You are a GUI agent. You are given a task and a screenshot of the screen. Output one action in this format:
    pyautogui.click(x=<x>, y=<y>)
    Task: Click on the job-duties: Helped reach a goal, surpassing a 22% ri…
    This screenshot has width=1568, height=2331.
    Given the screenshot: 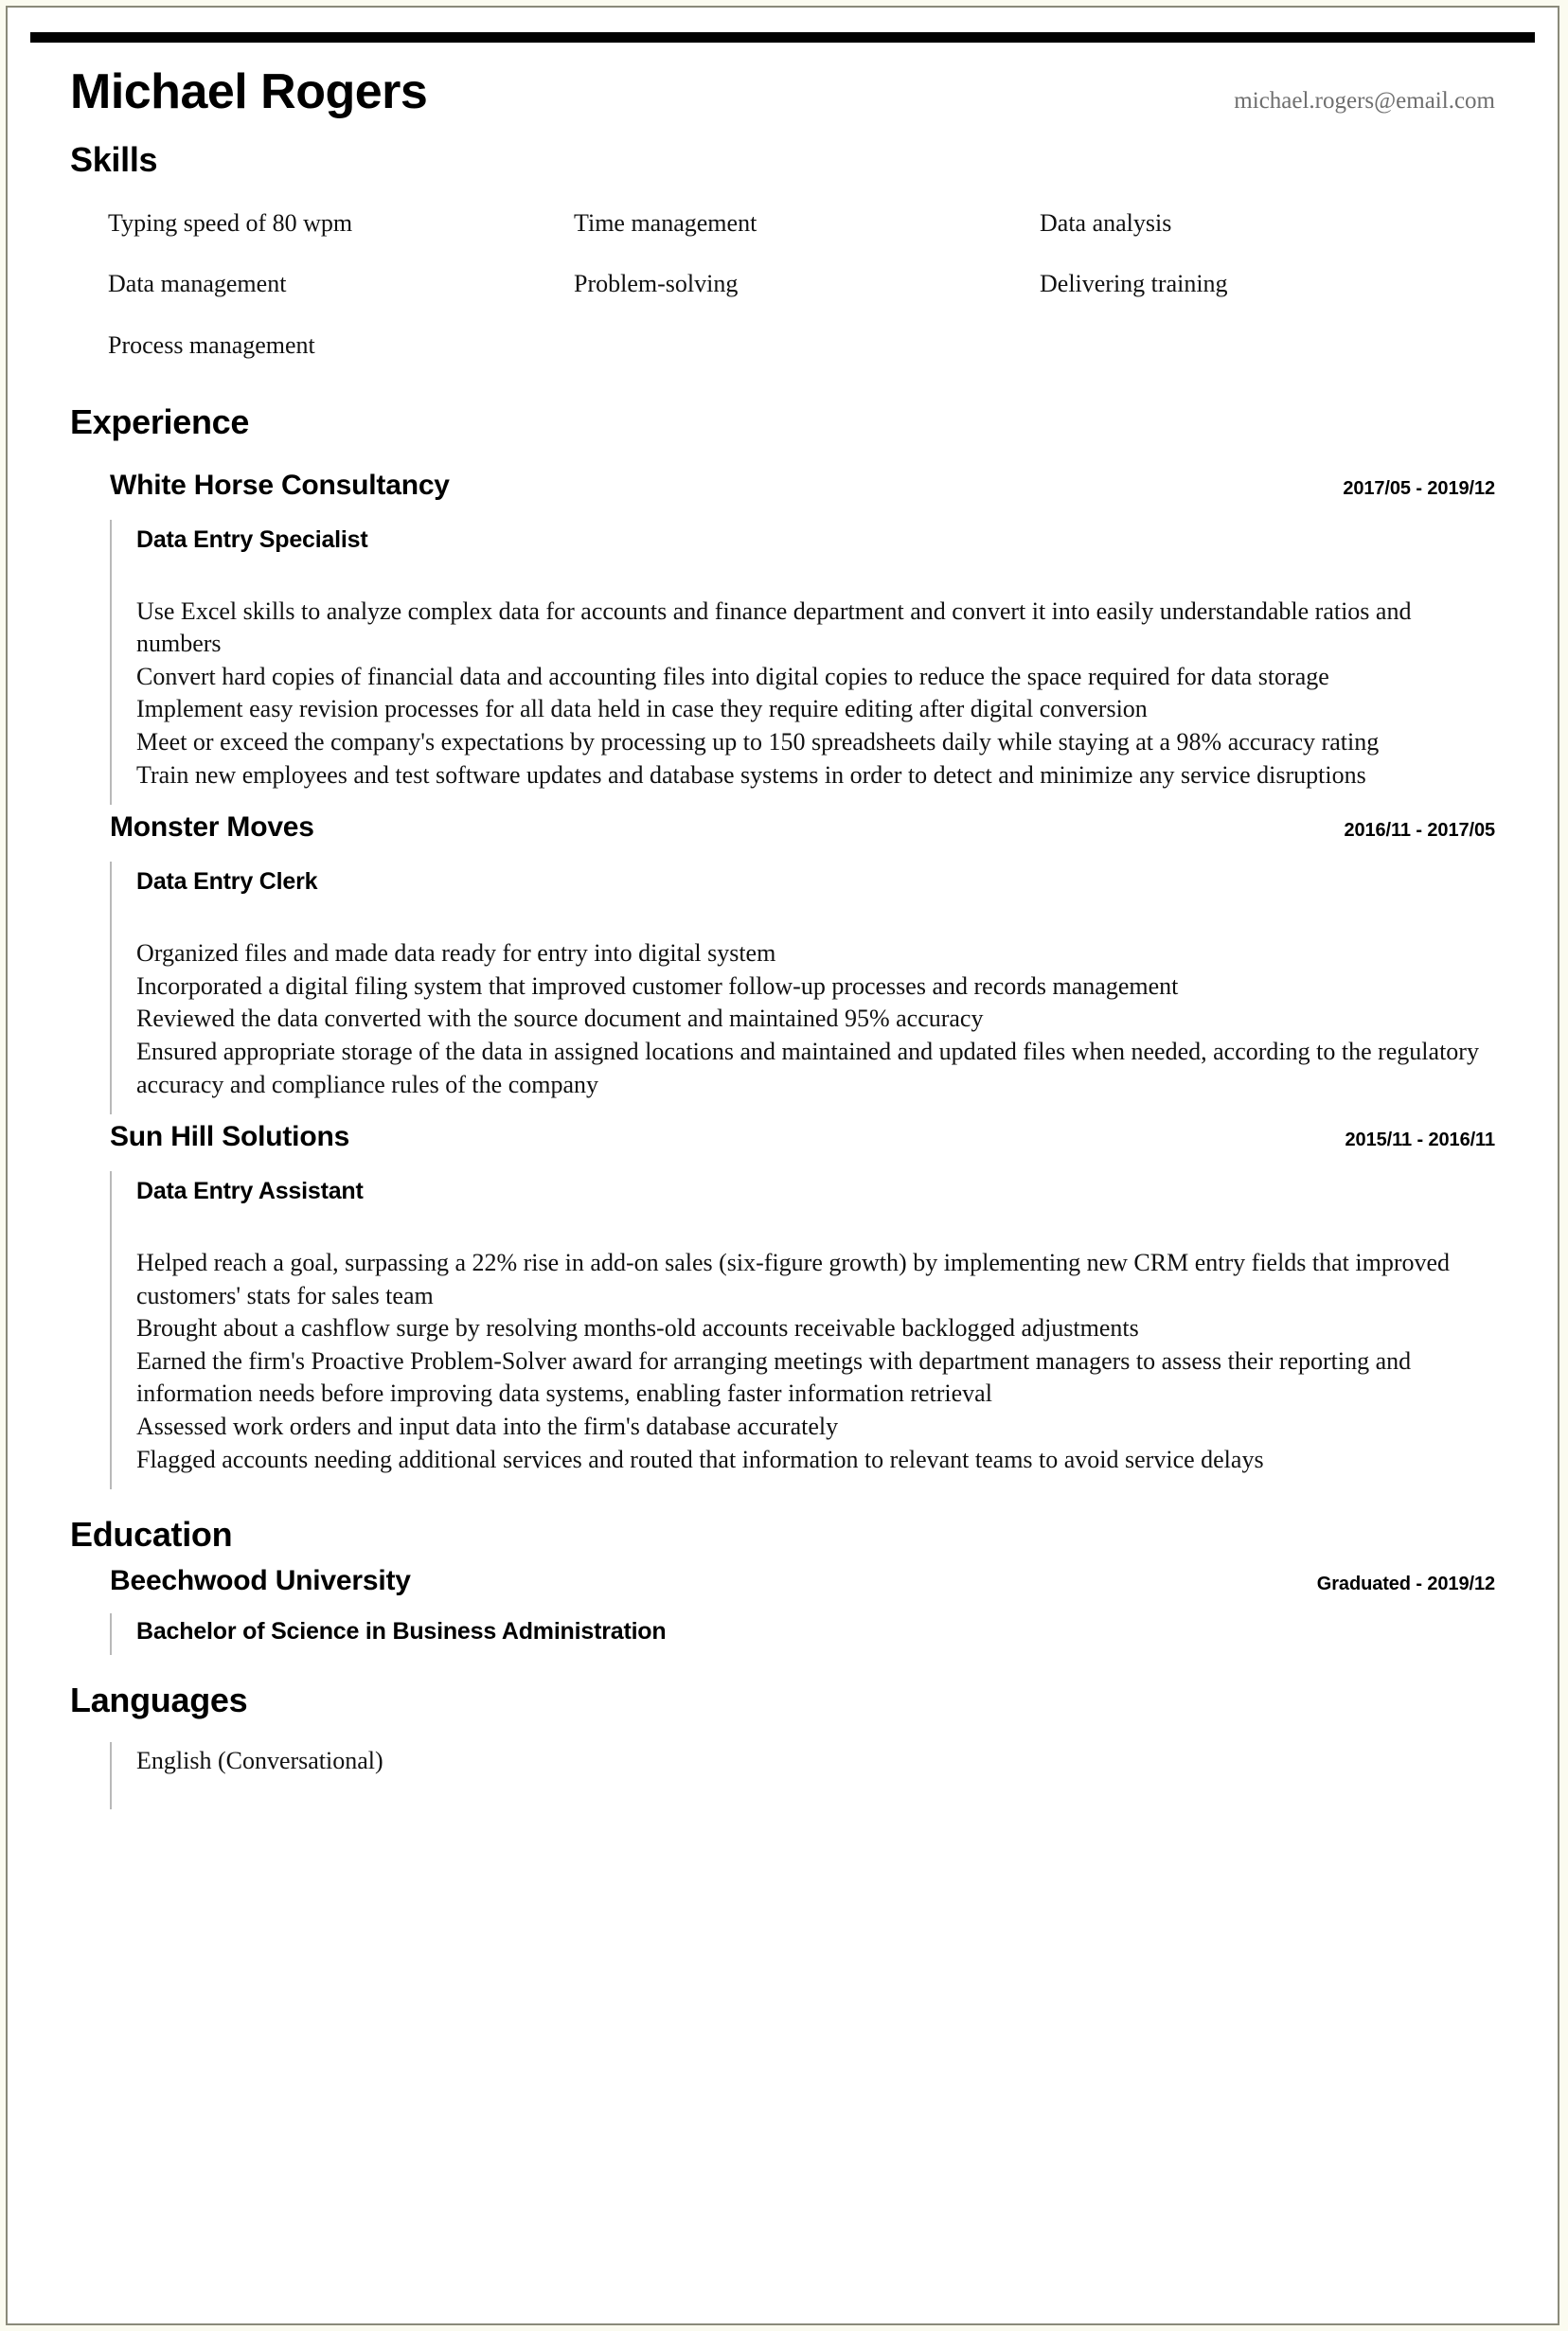 What is the action you would take?
    pyautogui.click(x=815, y=1361)
    